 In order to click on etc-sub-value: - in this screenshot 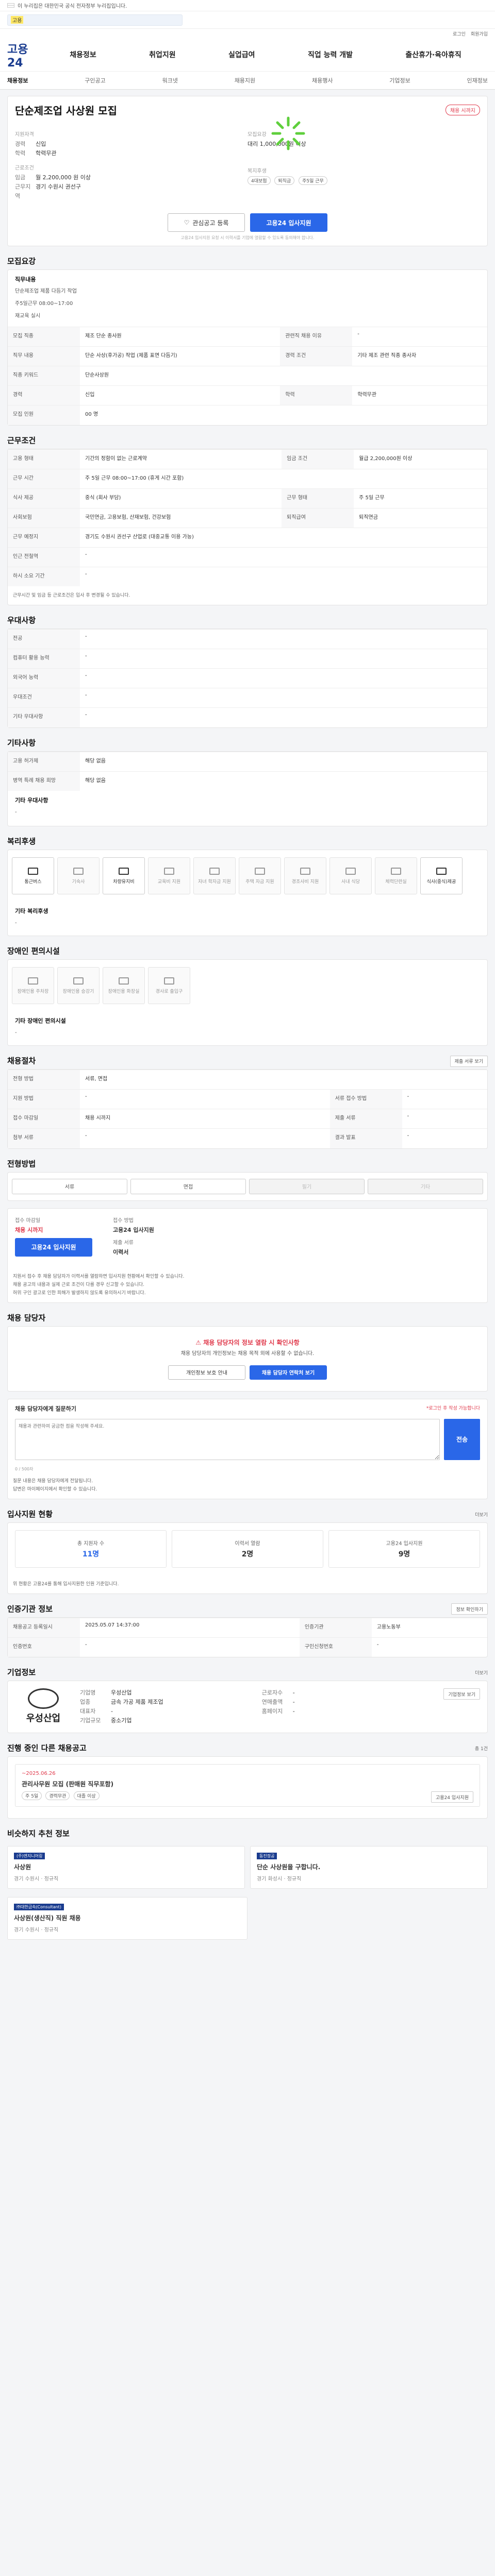, I will do `click(16, 812)`.